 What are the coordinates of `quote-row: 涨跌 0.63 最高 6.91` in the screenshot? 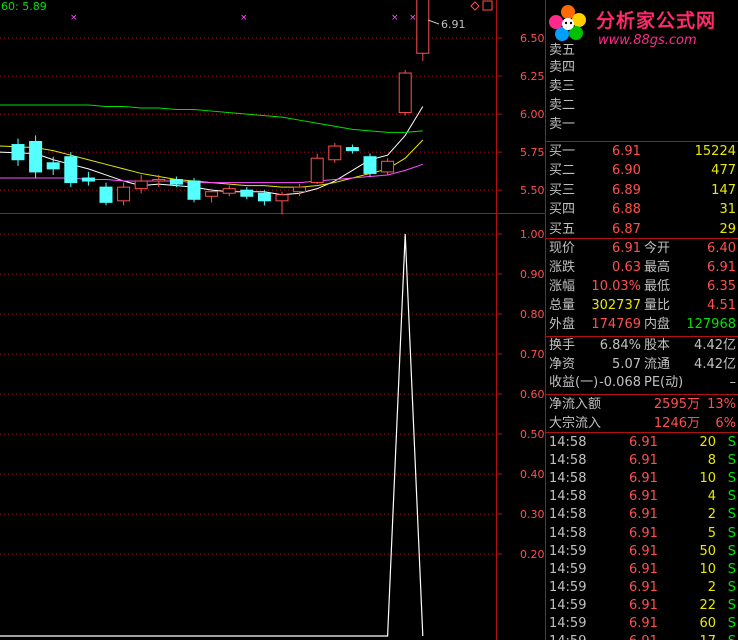 It's located at (642, 268).